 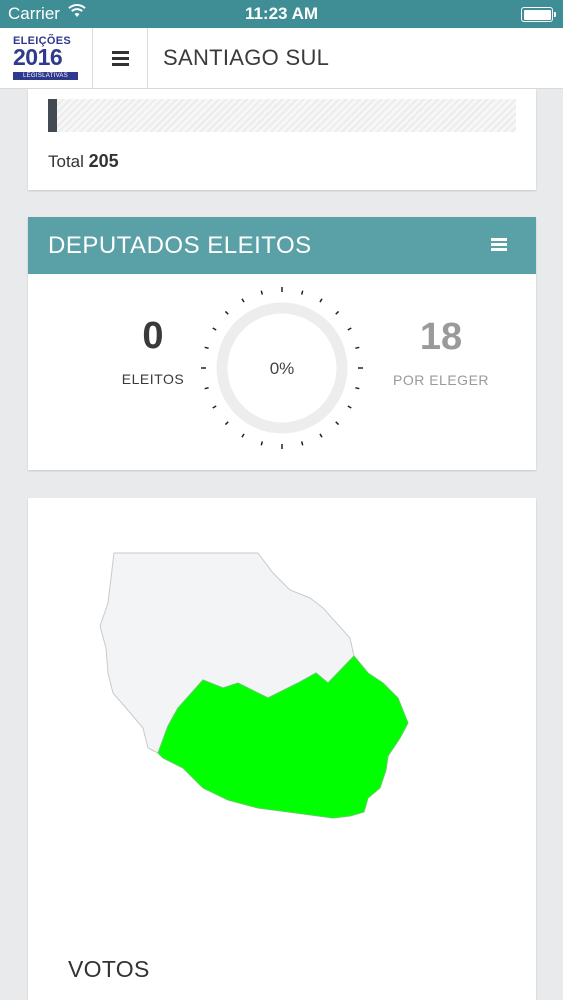 What do you see at coordinates (538, 14) in the screenshot?
I see `battery-icon` at bounding box center [538, 14].